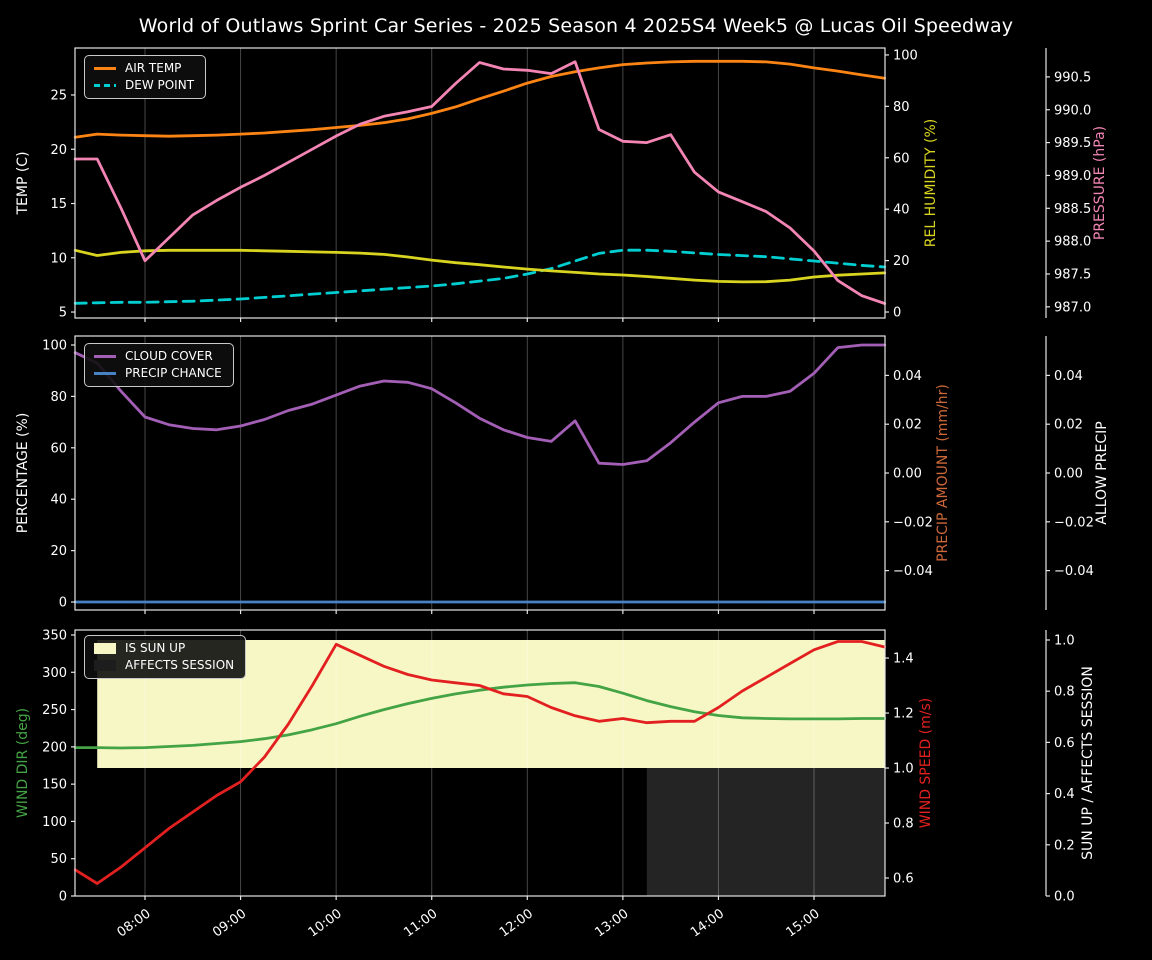  Describe the element at coordinates (1102, 472) in the screenshot. I see `axis-label-allow-precip: ALLOW PRECIP` at that location.